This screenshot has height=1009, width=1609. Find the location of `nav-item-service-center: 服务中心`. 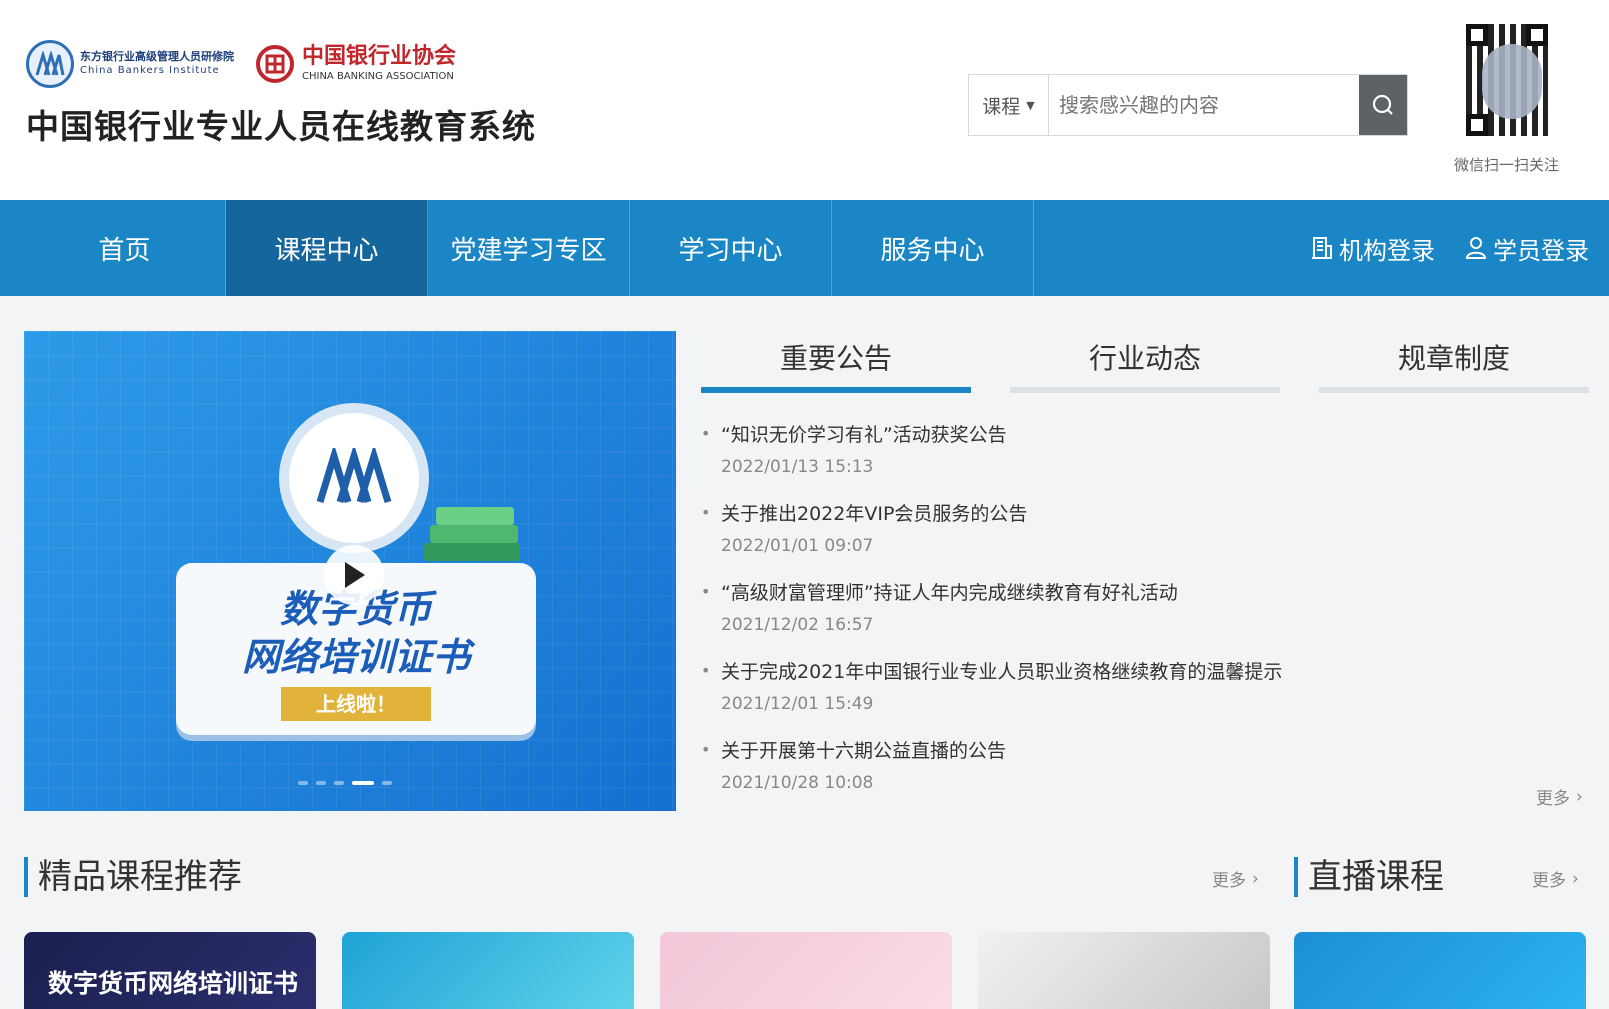

nav-item-service-center: 服务中心 is located at coordinates (933, 248).